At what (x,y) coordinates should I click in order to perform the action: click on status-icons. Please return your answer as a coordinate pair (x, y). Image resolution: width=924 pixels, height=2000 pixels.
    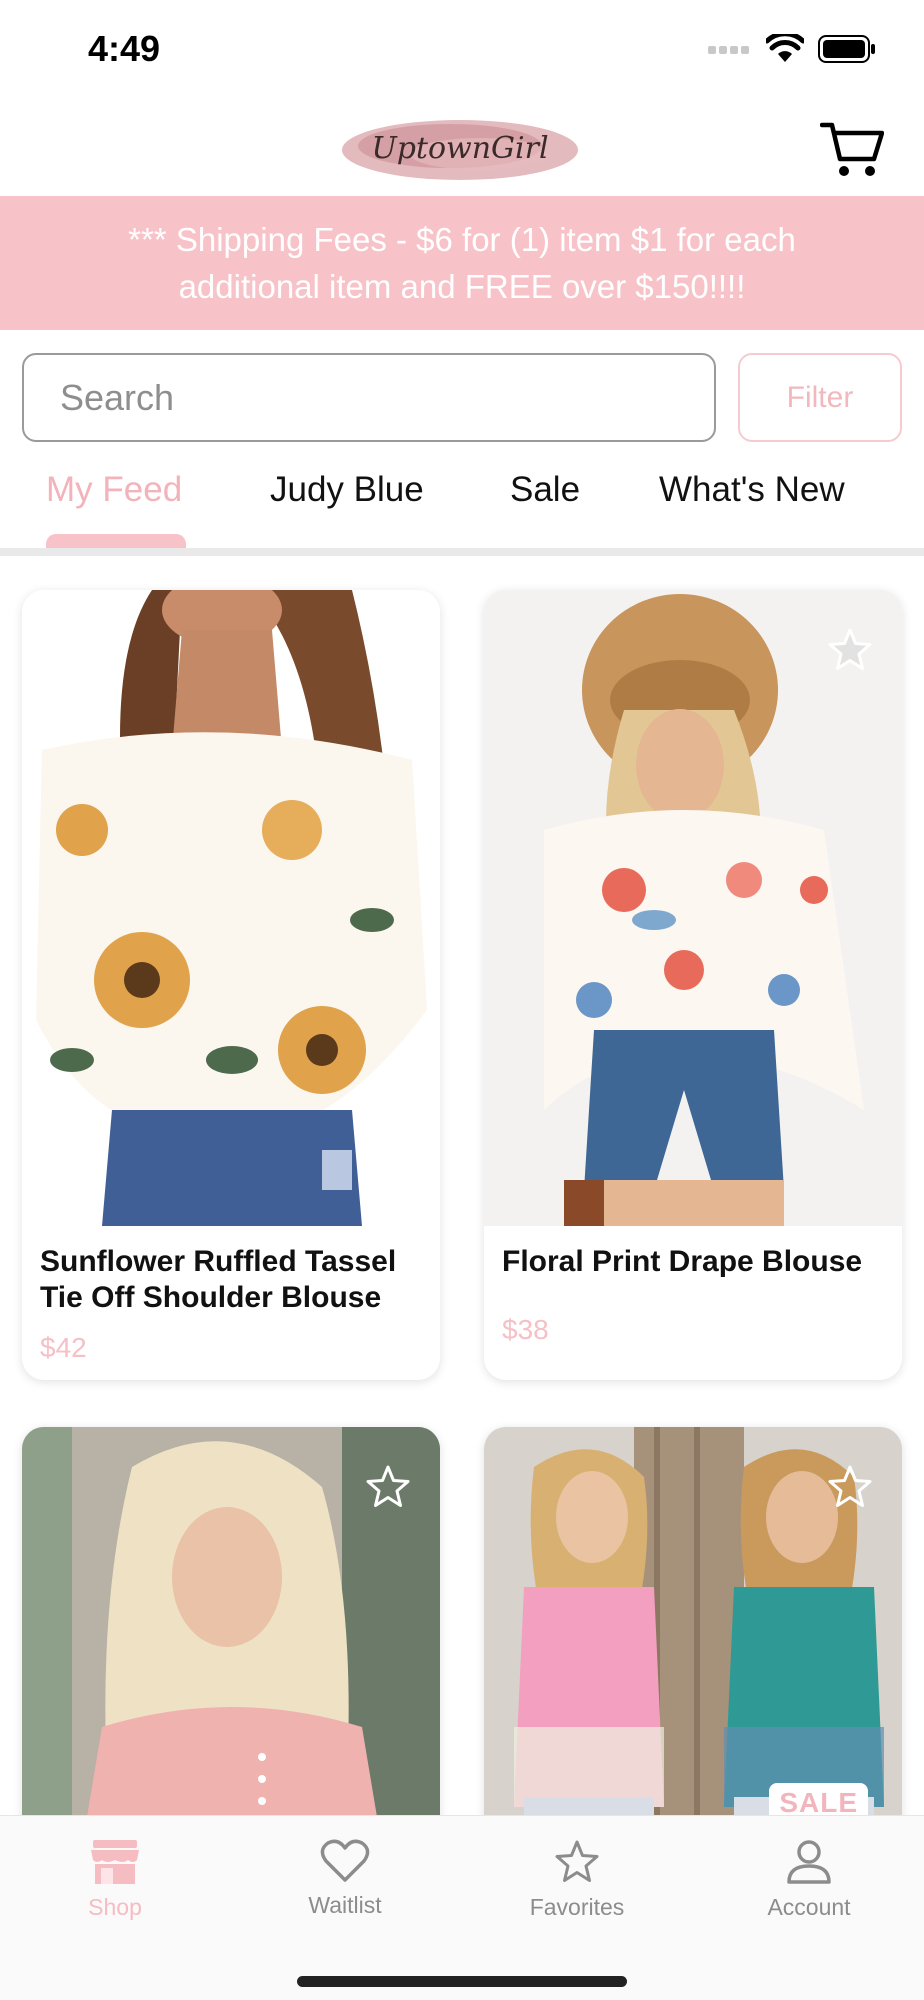
    Looking at the image, I should click on (792, 49).